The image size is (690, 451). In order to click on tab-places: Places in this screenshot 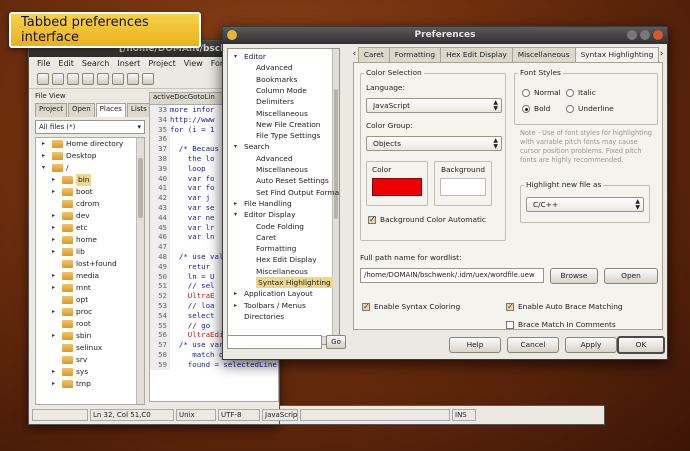, I will do `click(110, 110)`.